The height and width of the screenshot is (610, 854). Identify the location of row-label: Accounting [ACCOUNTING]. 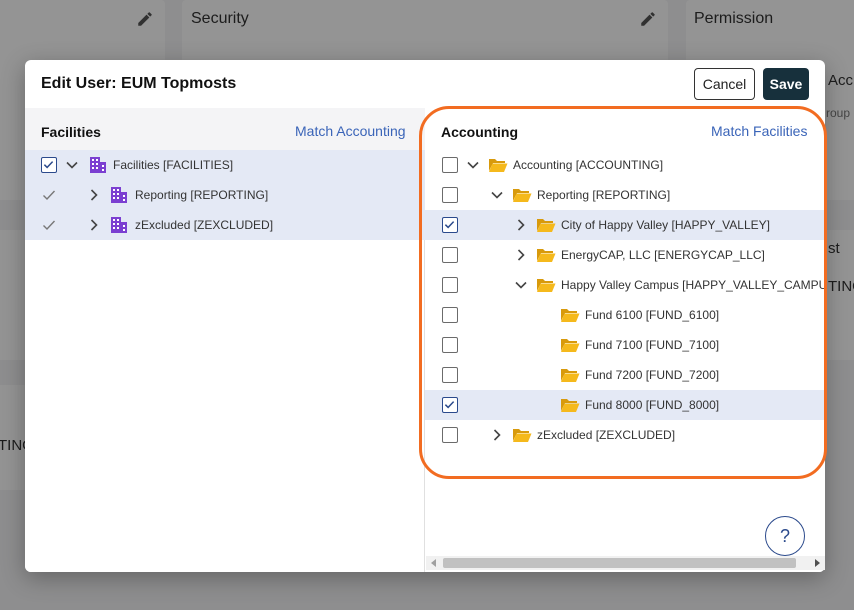
(588, 165).